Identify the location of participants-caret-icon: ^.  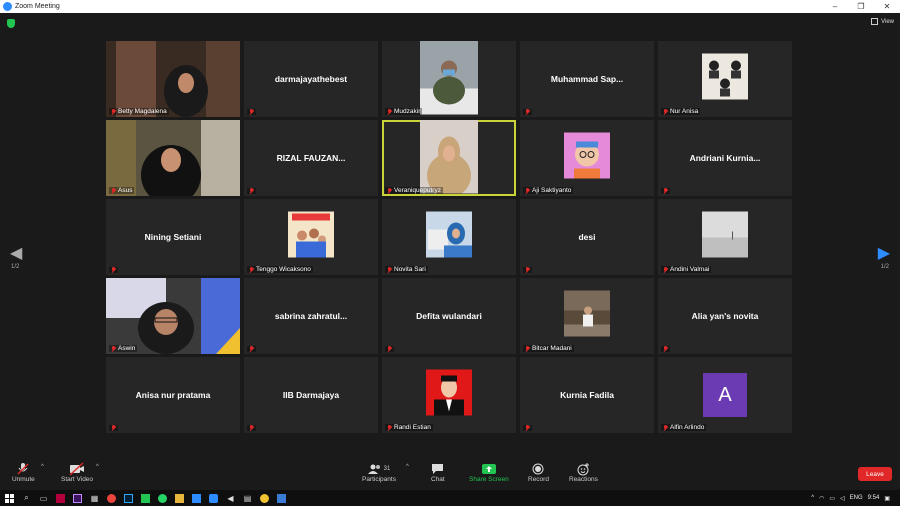
(407, 467).